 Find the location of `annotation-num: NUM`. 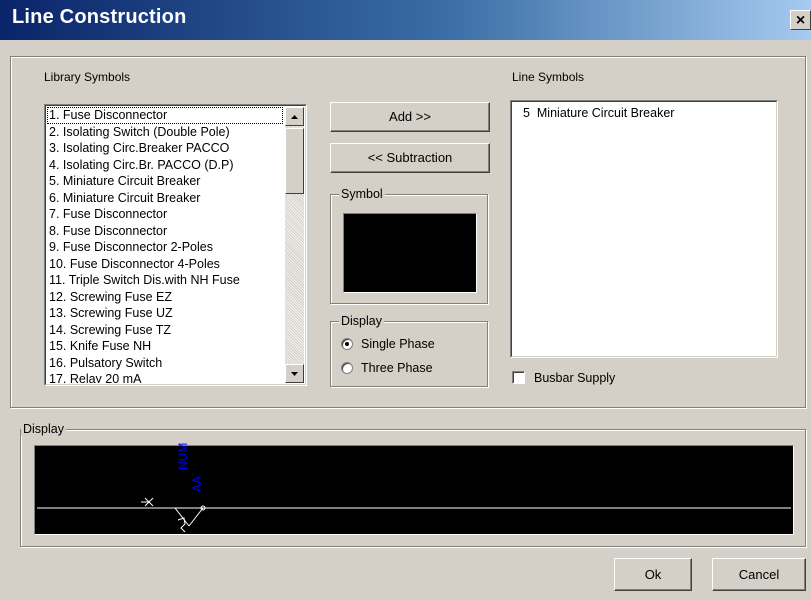

annotation-num: NUM is located at coordinates (183, 456).